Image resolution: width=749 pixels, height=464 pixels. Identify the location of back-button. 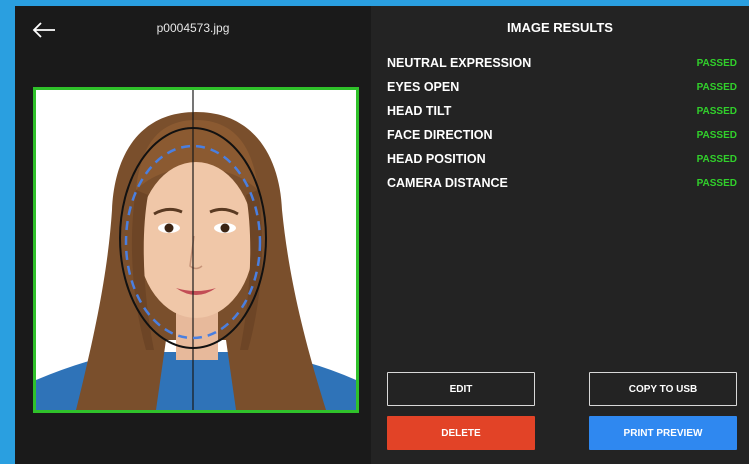
(45, 30).